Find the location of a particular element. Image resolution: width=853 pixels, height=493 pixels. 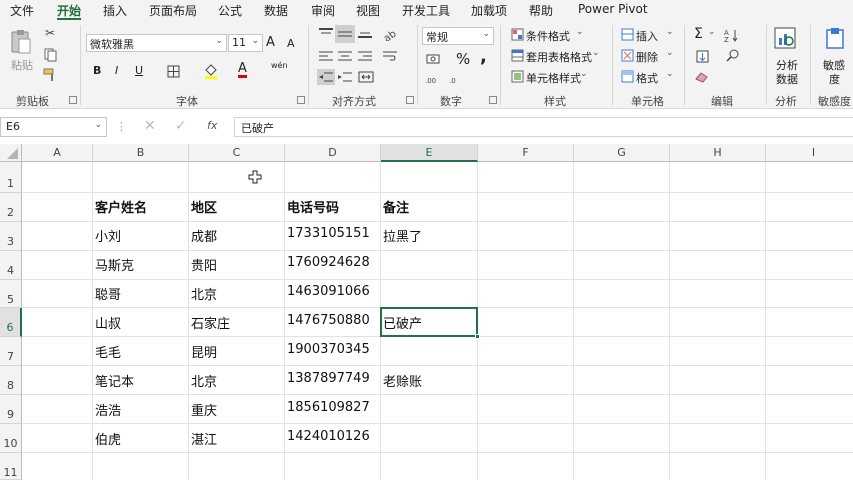

tab-home: 开始 is located at coordinates (69, 10).